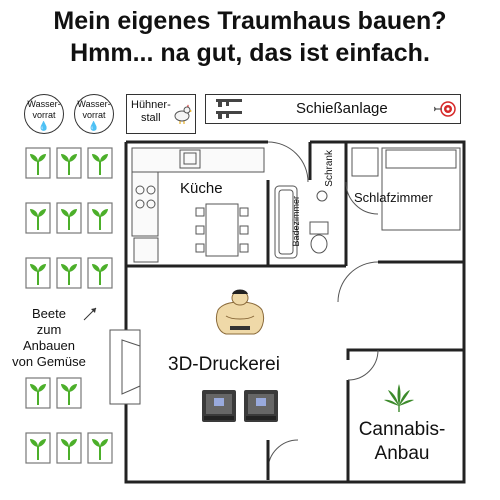  What do you see at coordinates (201, 188) in the screenshot?
I see `room-label-kitchen: Küche` at bounding box center [201, 188].